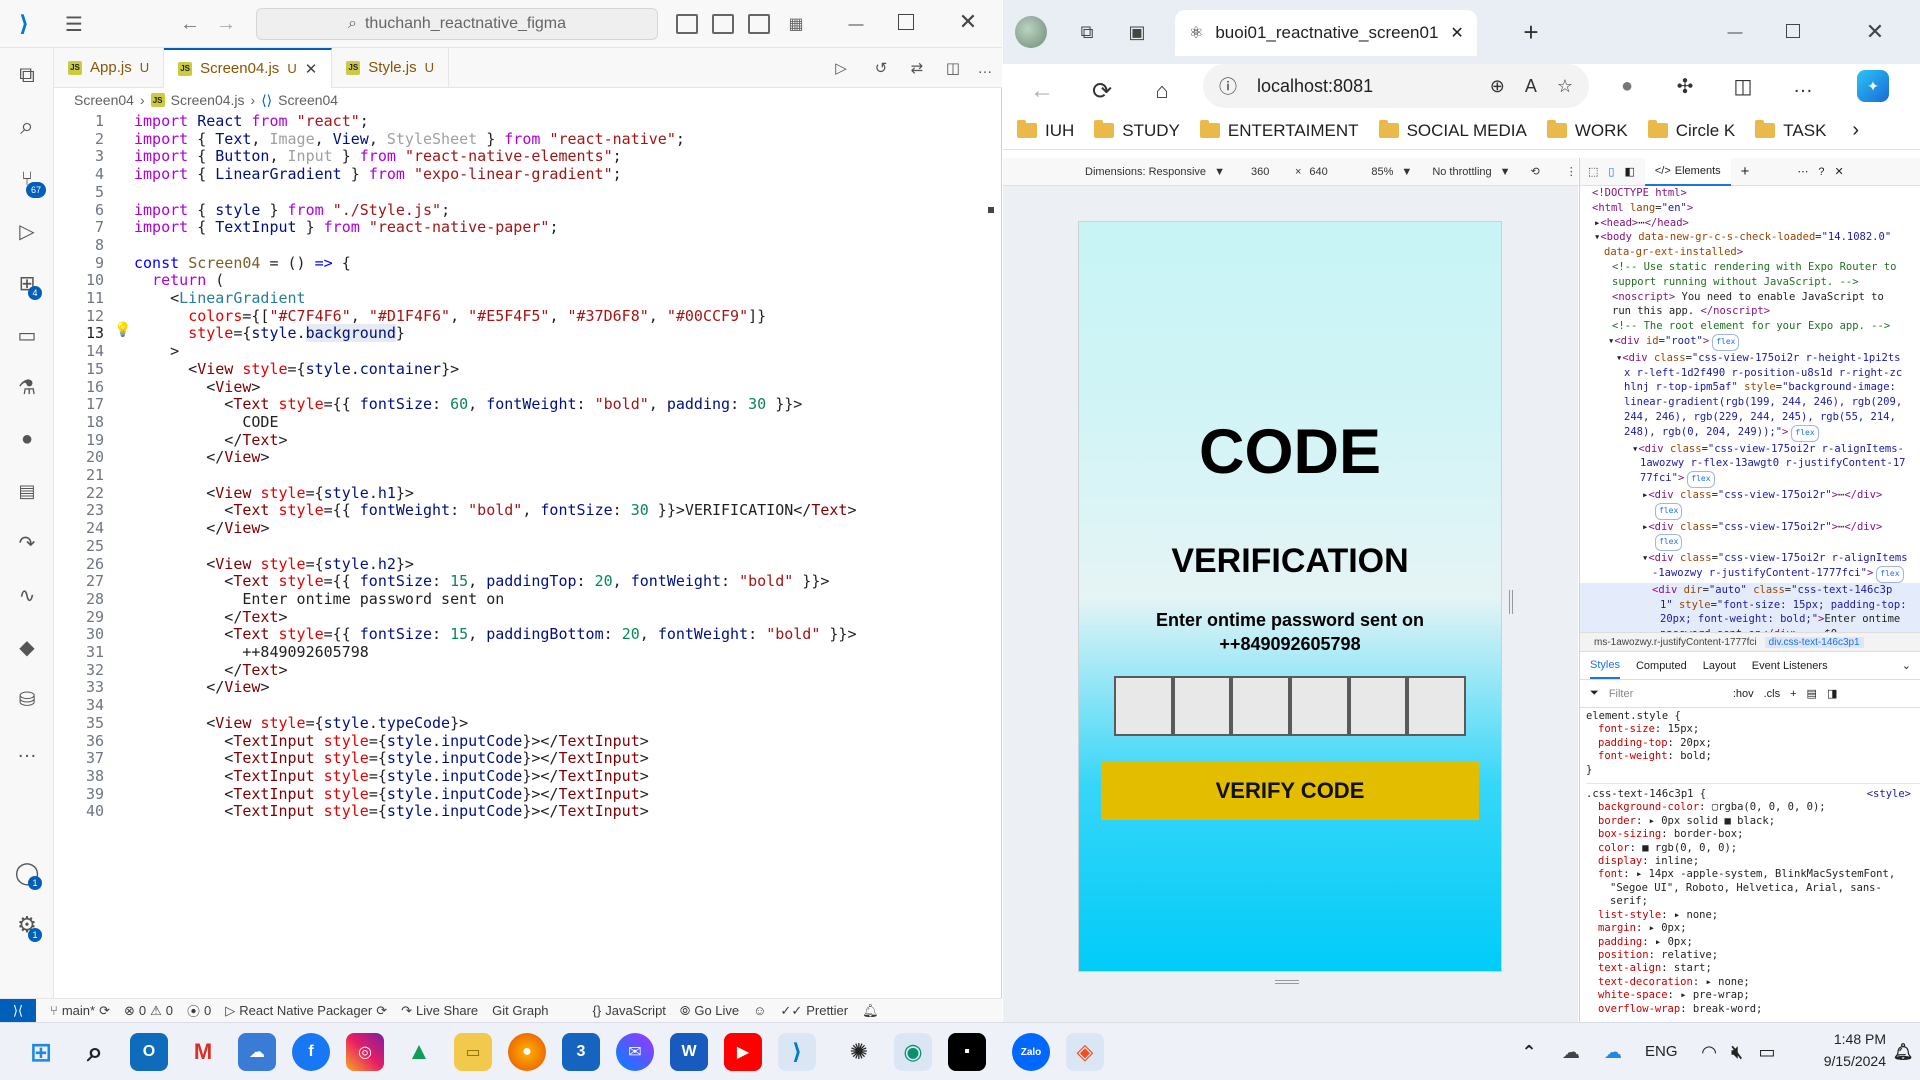 The width and height of the screenshot is (1920, 1080). What do you see at coordinates (257, 1052) in the screenshot?
I see `onedrive-cloud-icon: ☁` at bounding box center [257, 1052].